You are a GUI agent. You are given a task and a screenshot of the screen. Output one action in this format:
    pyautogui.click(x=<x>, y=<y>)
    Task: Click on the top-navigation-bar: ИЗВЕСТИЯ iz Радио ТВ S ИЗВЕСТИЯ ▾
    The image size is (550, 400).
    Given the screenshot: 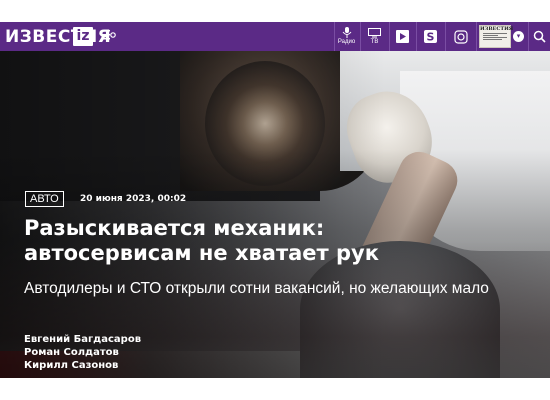 What is the action you would take?
    pyautogui.click(x=275, y=36)
    